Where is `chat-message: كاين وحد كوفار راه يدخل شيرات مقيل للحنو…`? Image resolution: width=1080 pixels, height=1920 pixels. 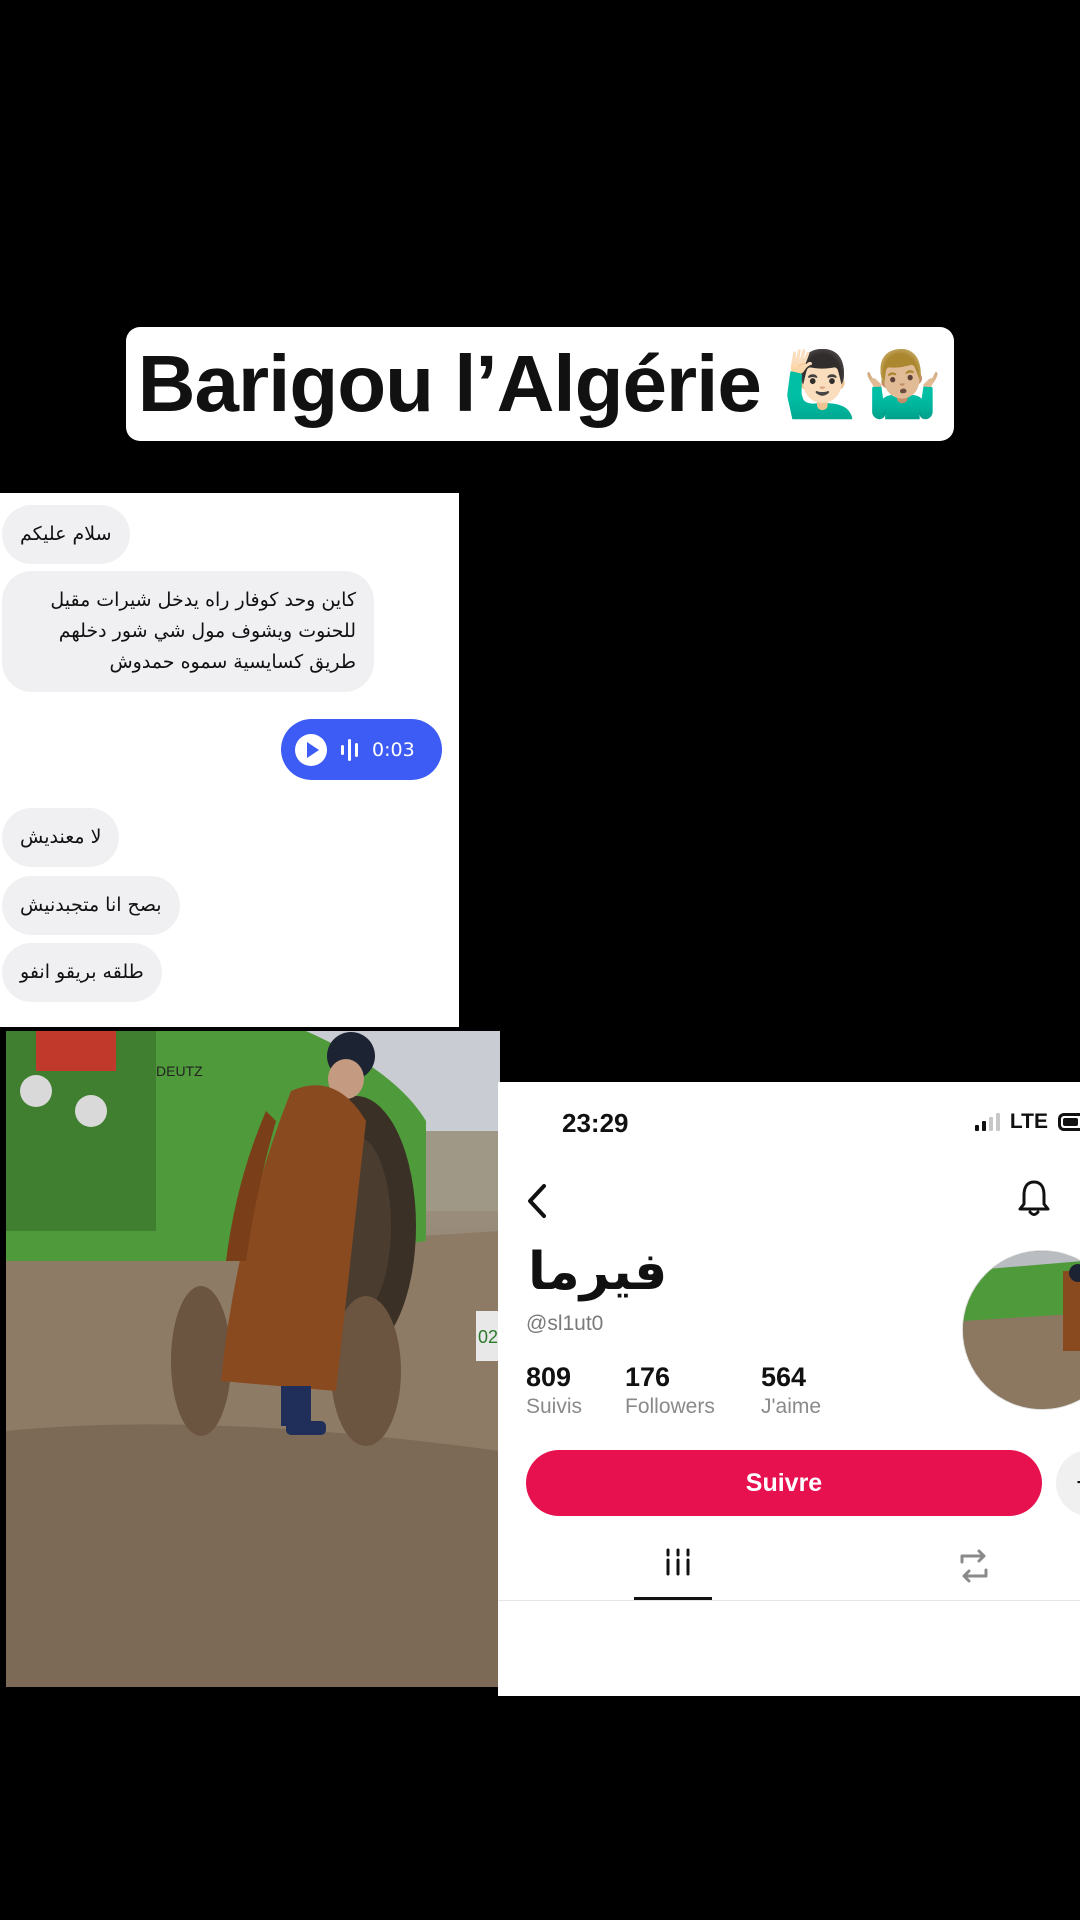 chat-message: كاين وحد كوفار راه يدخل شيرات مقيل للحنو… is located at coordinates (188, 631).